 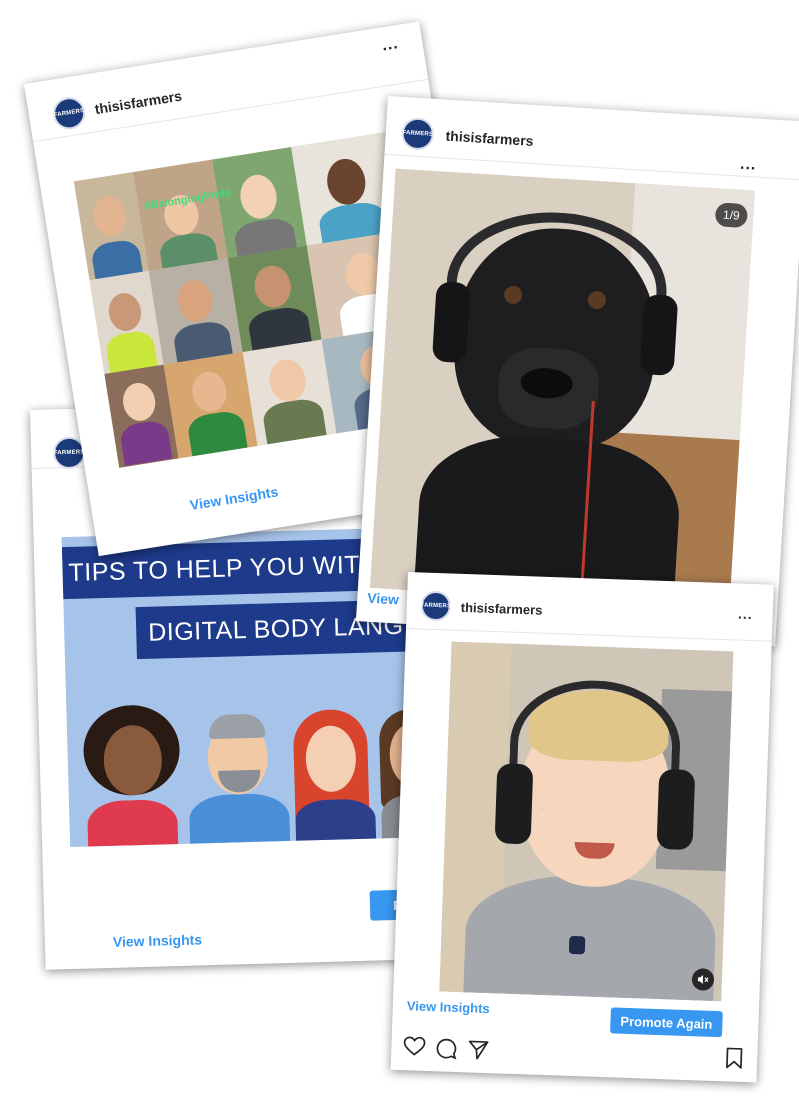 What do you see at coordinates (383, 599) in the screenshot?
I see `view-insights-link: View` at bounding box center [383, 599].